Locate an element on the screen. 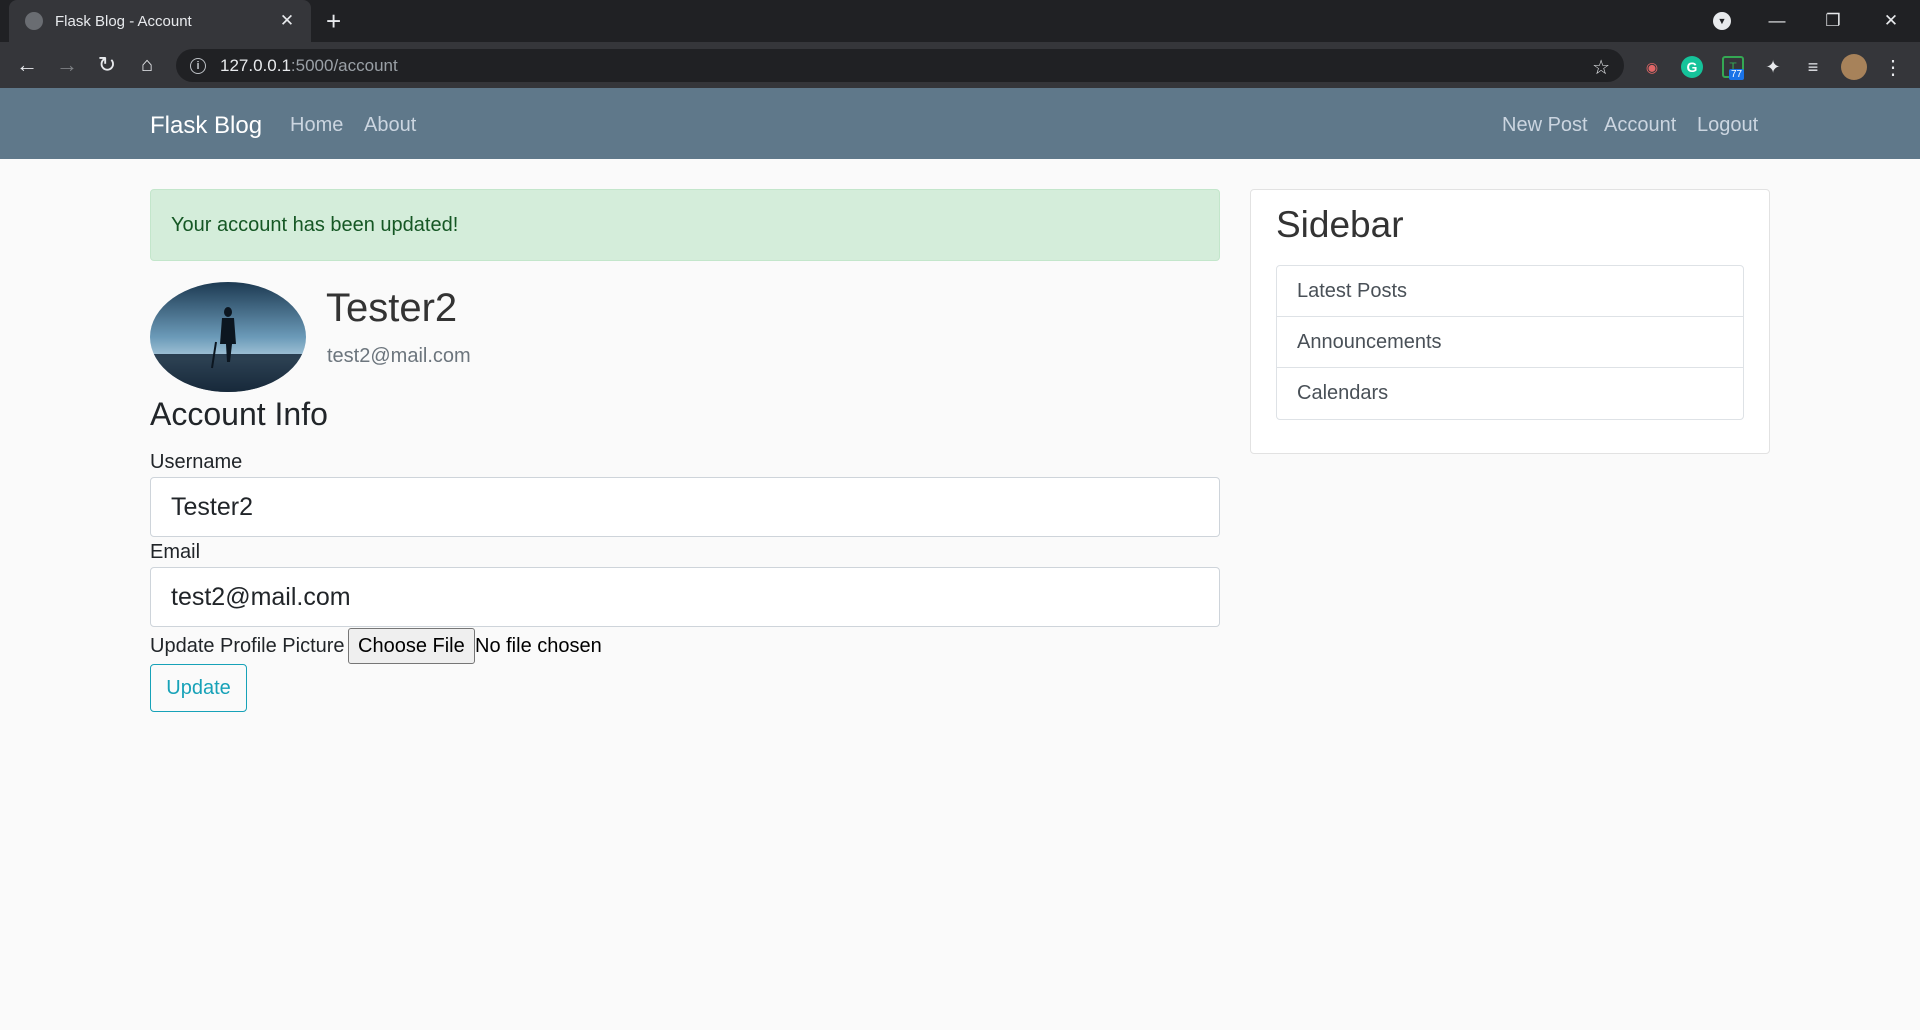 This screenshot has width=1920, height=1030. site-info-icon: i is located at coordinates (198, 65).